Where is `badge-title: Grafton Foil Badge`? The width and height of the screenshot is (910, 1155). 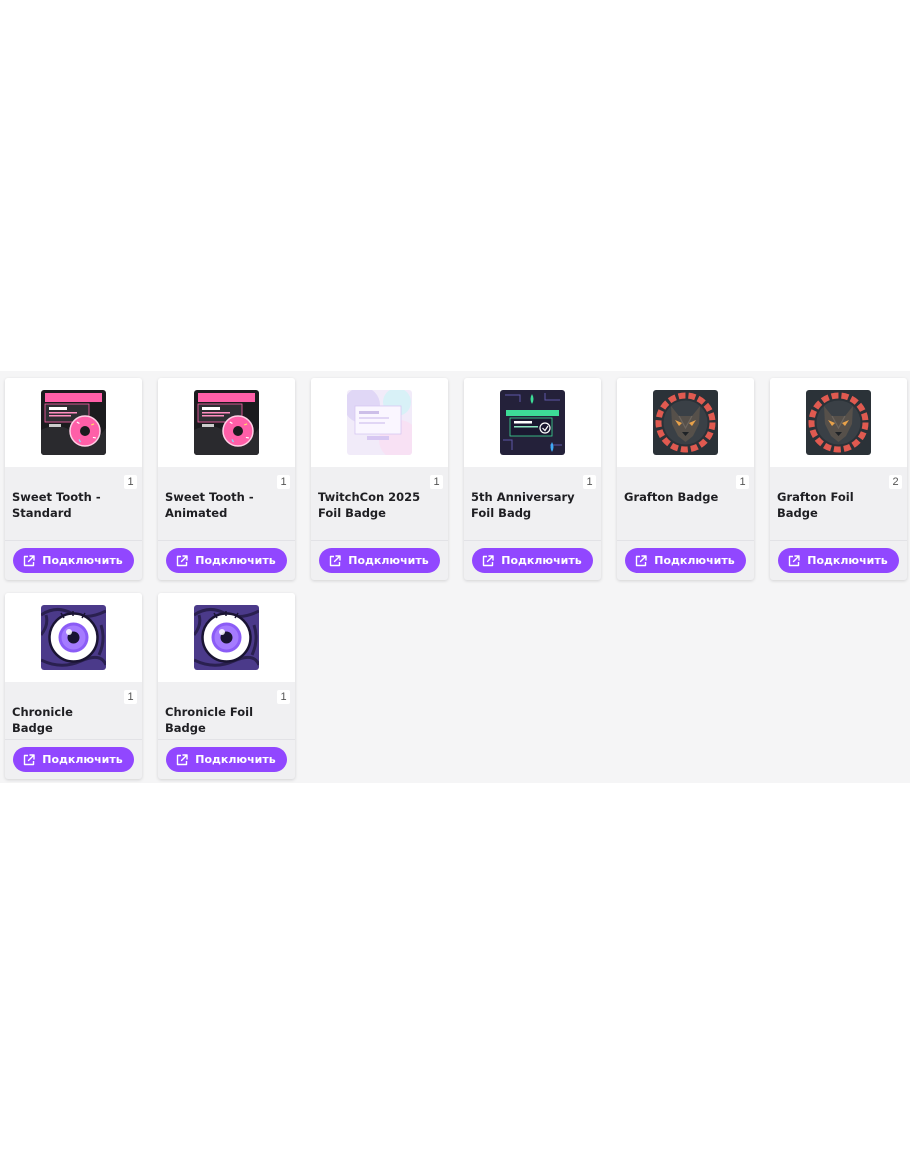 badge-title: Grafton Foil Badge is located at coordinates (815, 505).